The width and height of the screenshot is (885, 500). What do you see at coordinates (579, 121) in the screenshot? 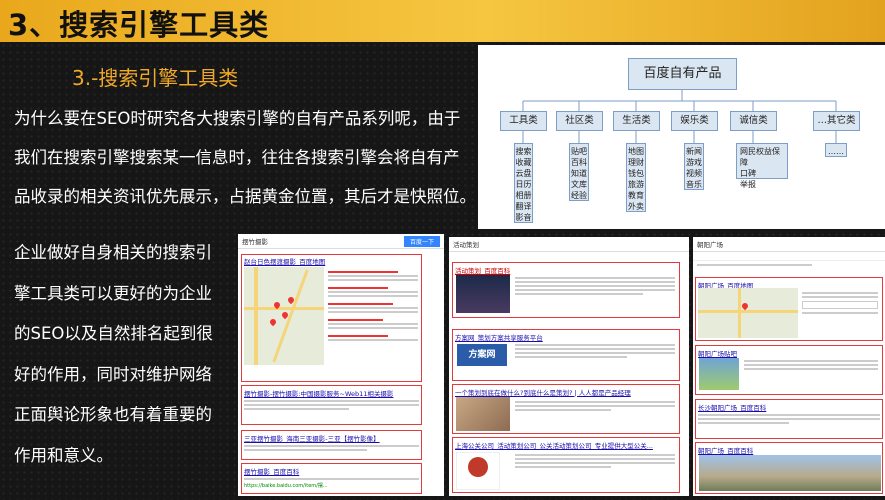
I see `category-community: 社区类` at bounding box center [579, 121].